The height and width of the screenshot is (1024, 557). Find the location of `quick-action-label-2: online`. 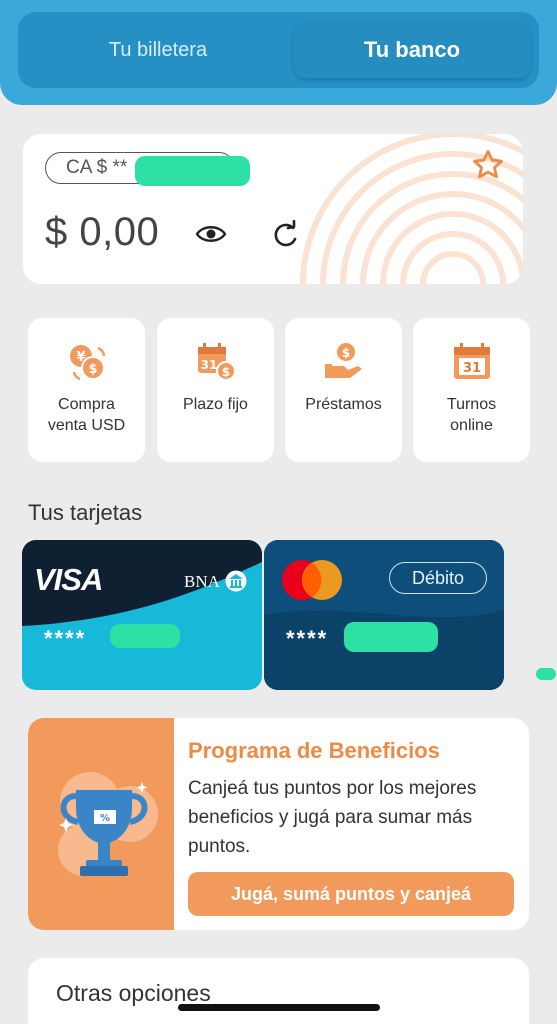

quick-action-label-2: online is located at coordinates (471, 425).